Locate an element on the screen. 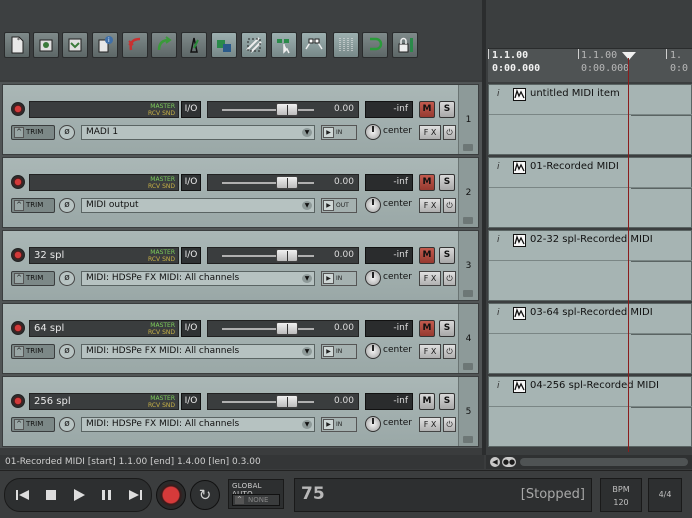 This screenshot has height=518, width=692. envelope-points-button is located at coordinates (314, 45).